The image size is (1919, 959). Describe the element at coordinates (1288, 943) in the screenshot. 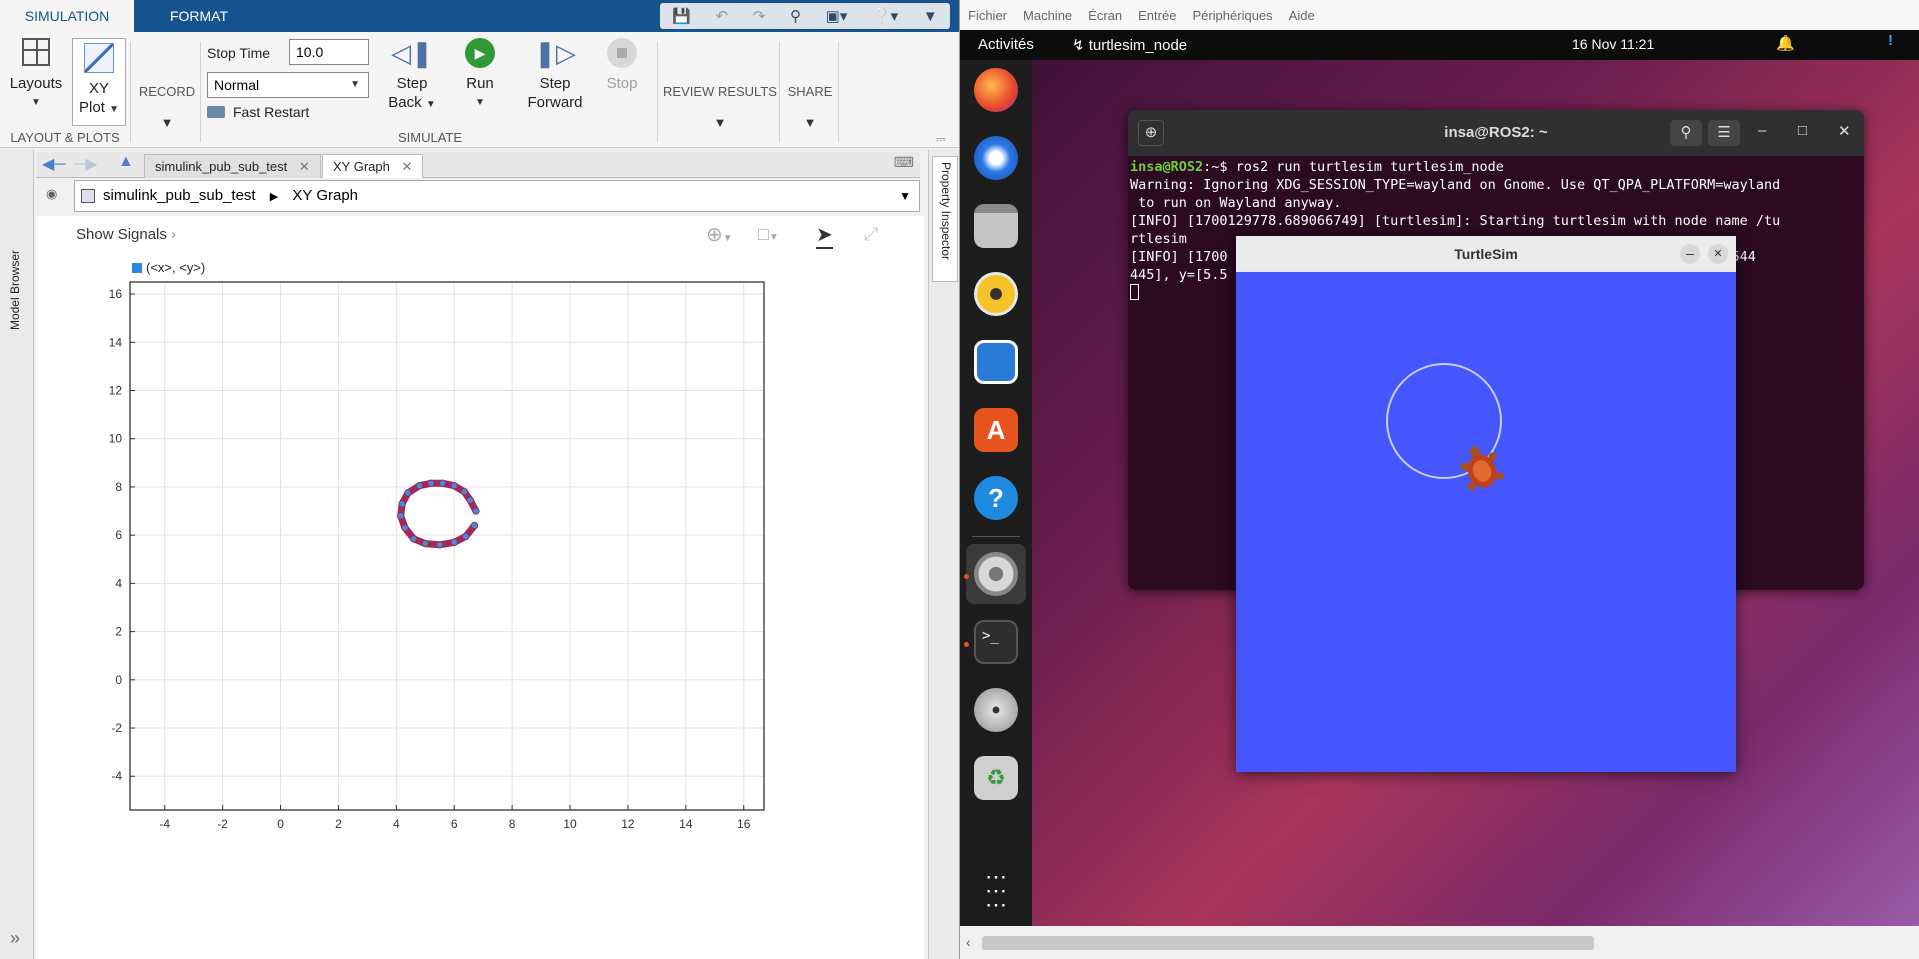

I see `scrollbar-thumb` at that location.